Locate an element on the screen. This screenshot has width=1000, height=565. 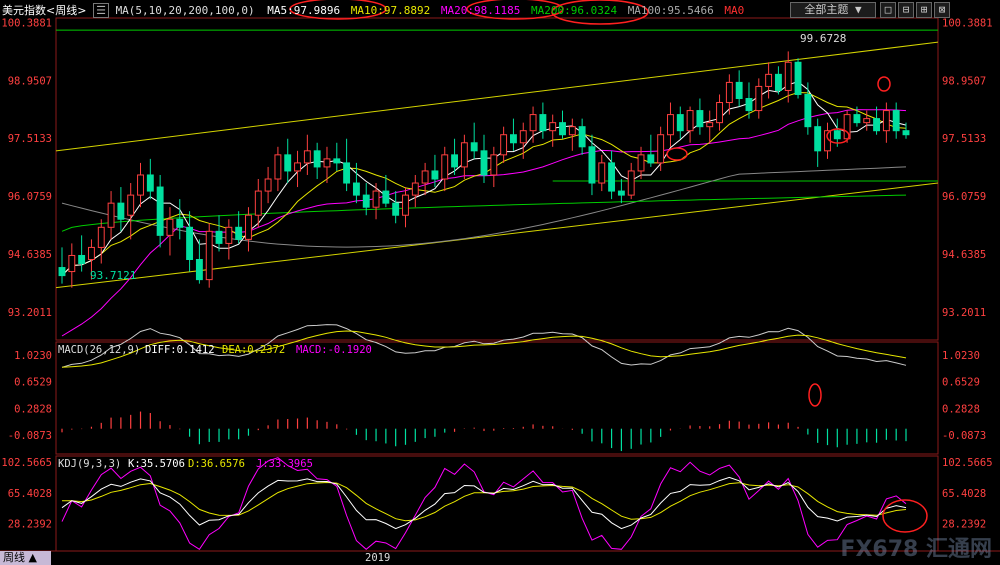
chart-title: 美元指数<周线> is located at coordinates (44, 10).